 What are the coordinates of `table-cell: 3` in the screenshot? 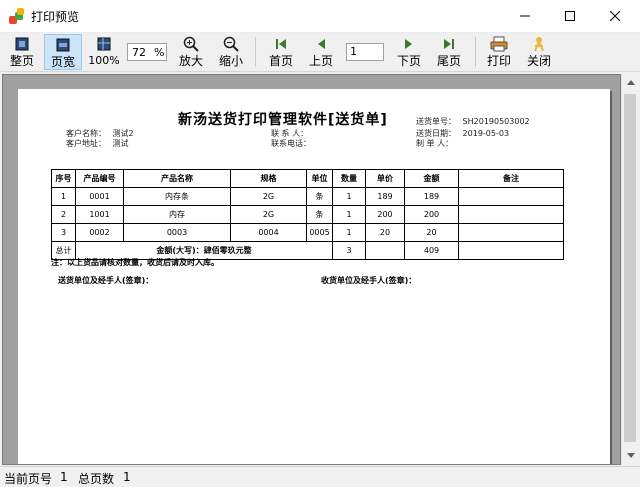 It's located at (63, 232).